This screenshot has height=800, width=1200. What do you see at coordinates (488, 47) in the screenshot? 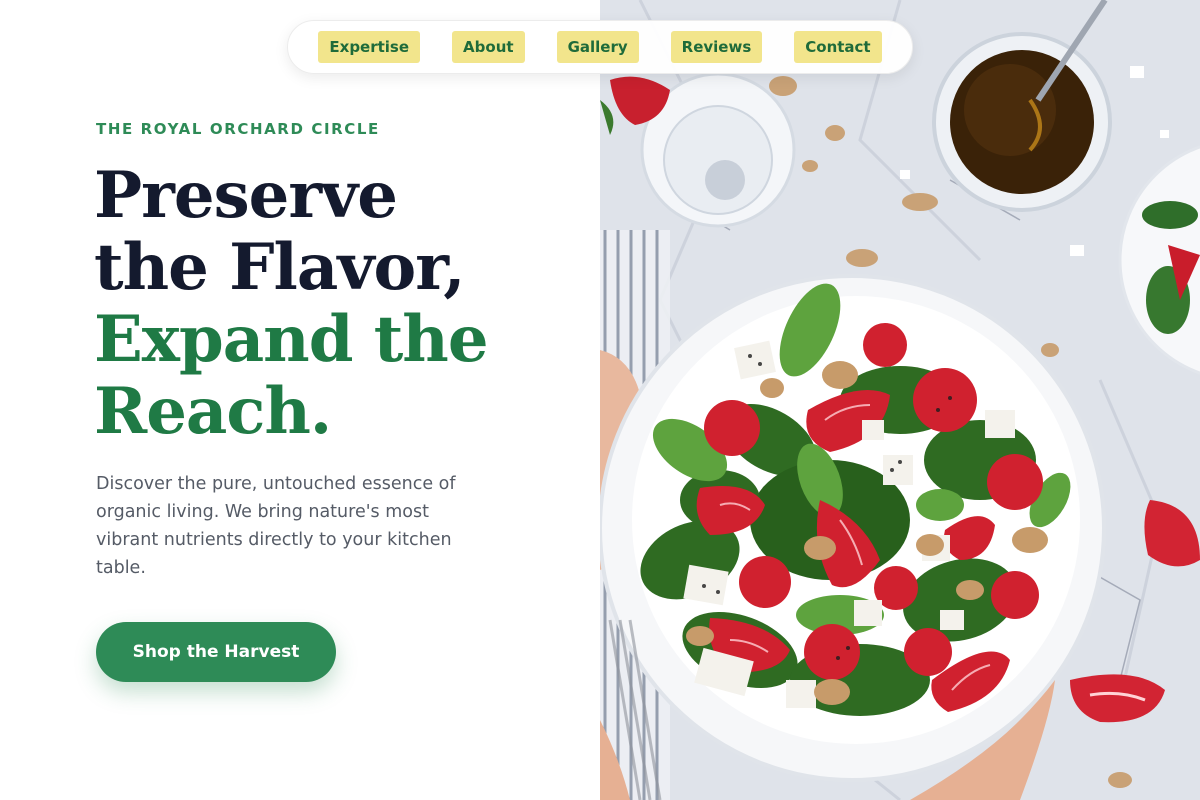
I see `nav-item-about: About` at bounding box center [488, 47].